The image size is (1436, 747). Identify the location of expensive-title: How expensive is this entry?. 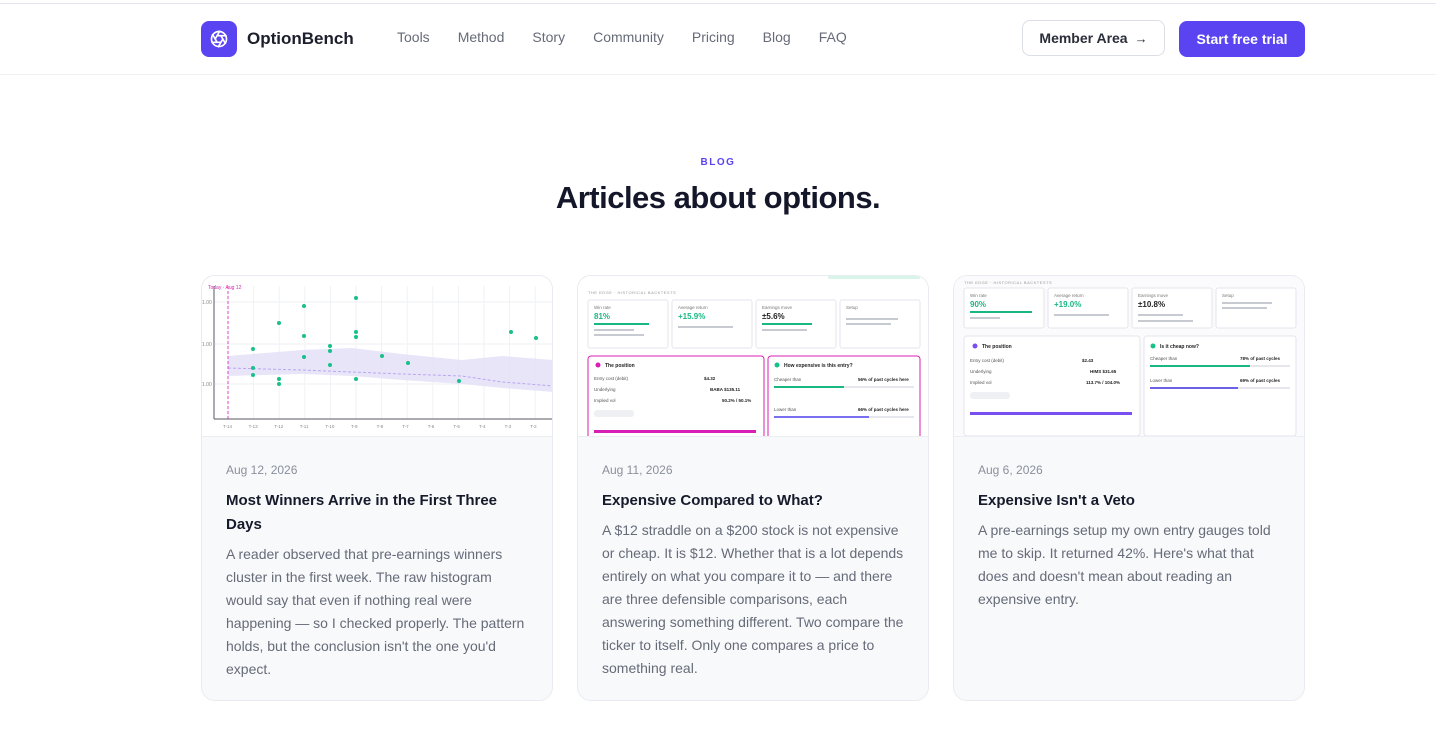
(818, 366).